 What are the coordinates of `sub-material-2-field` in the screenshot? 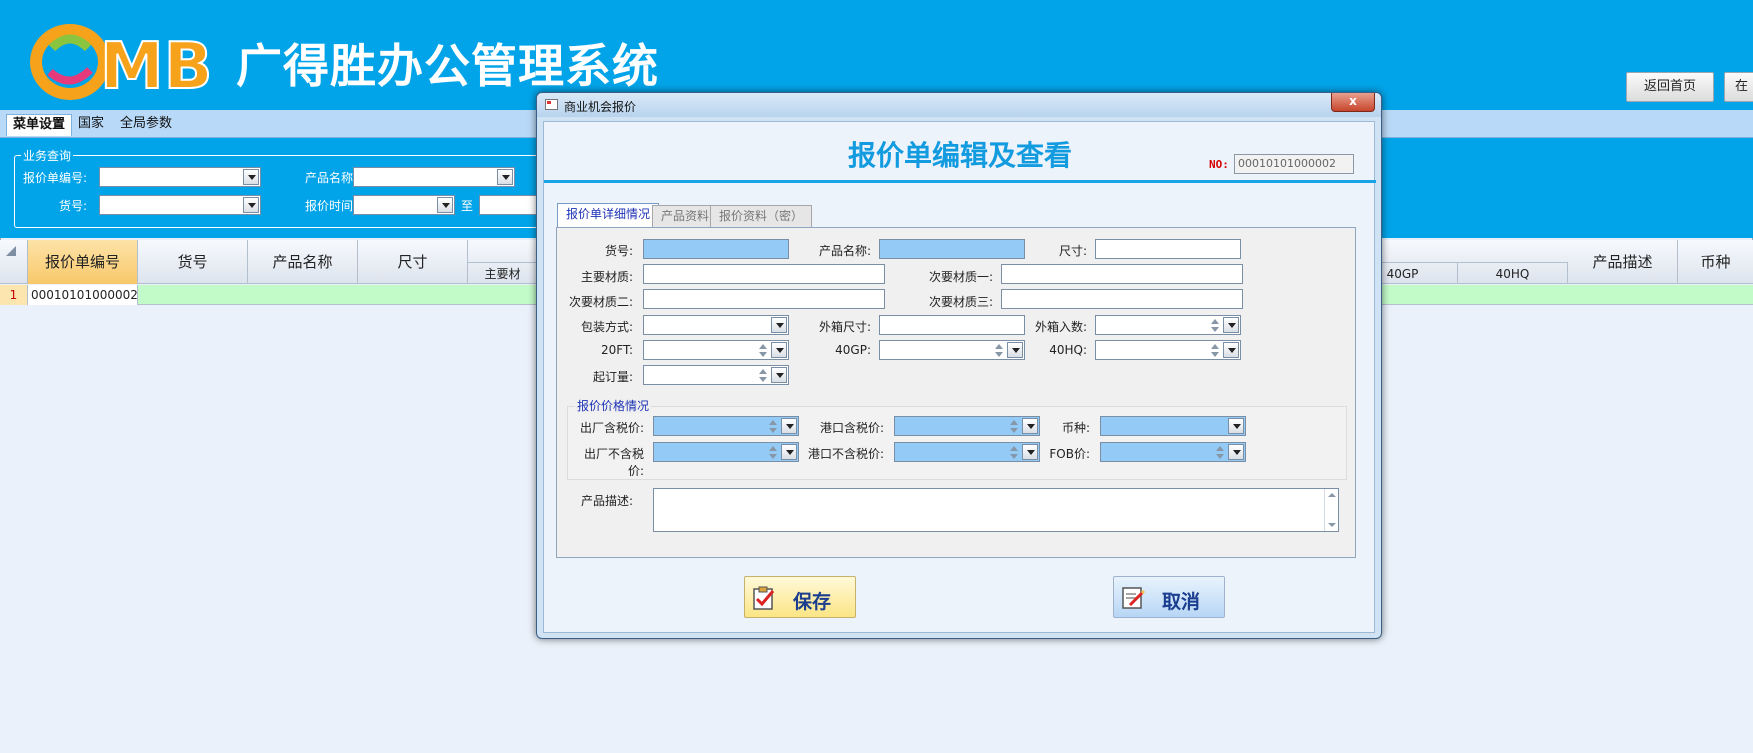 It's located at (764, 299).